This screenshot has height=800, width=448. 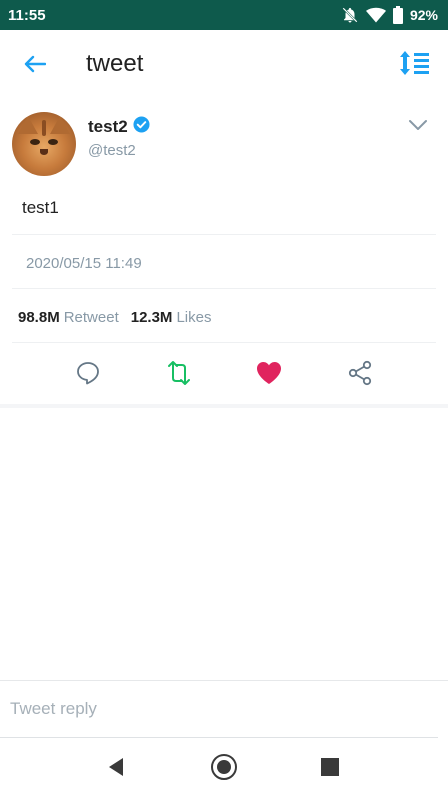 I want to click on chevron-down-icon, so click(x=418, y=127).